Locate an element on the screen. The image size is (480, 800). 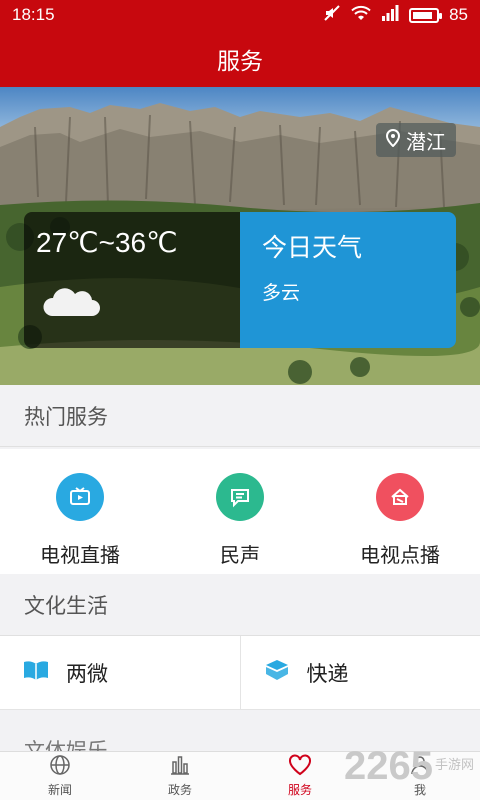
nav-tab-government: 政务 is located at coordinates (180, 776).